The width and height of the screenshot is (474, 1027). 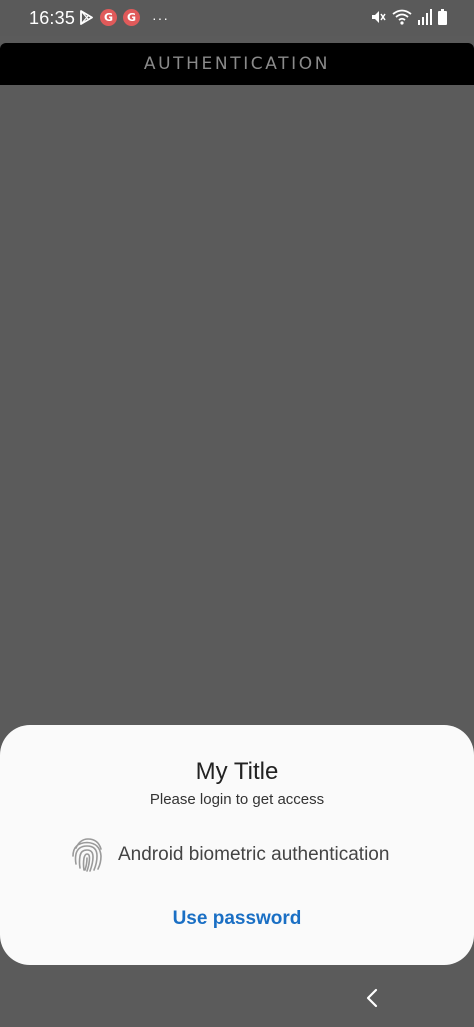 What do you see at coordinates (425, 17) in the screenshot?
I see `signal-icon` at bounding box center [425, 17].